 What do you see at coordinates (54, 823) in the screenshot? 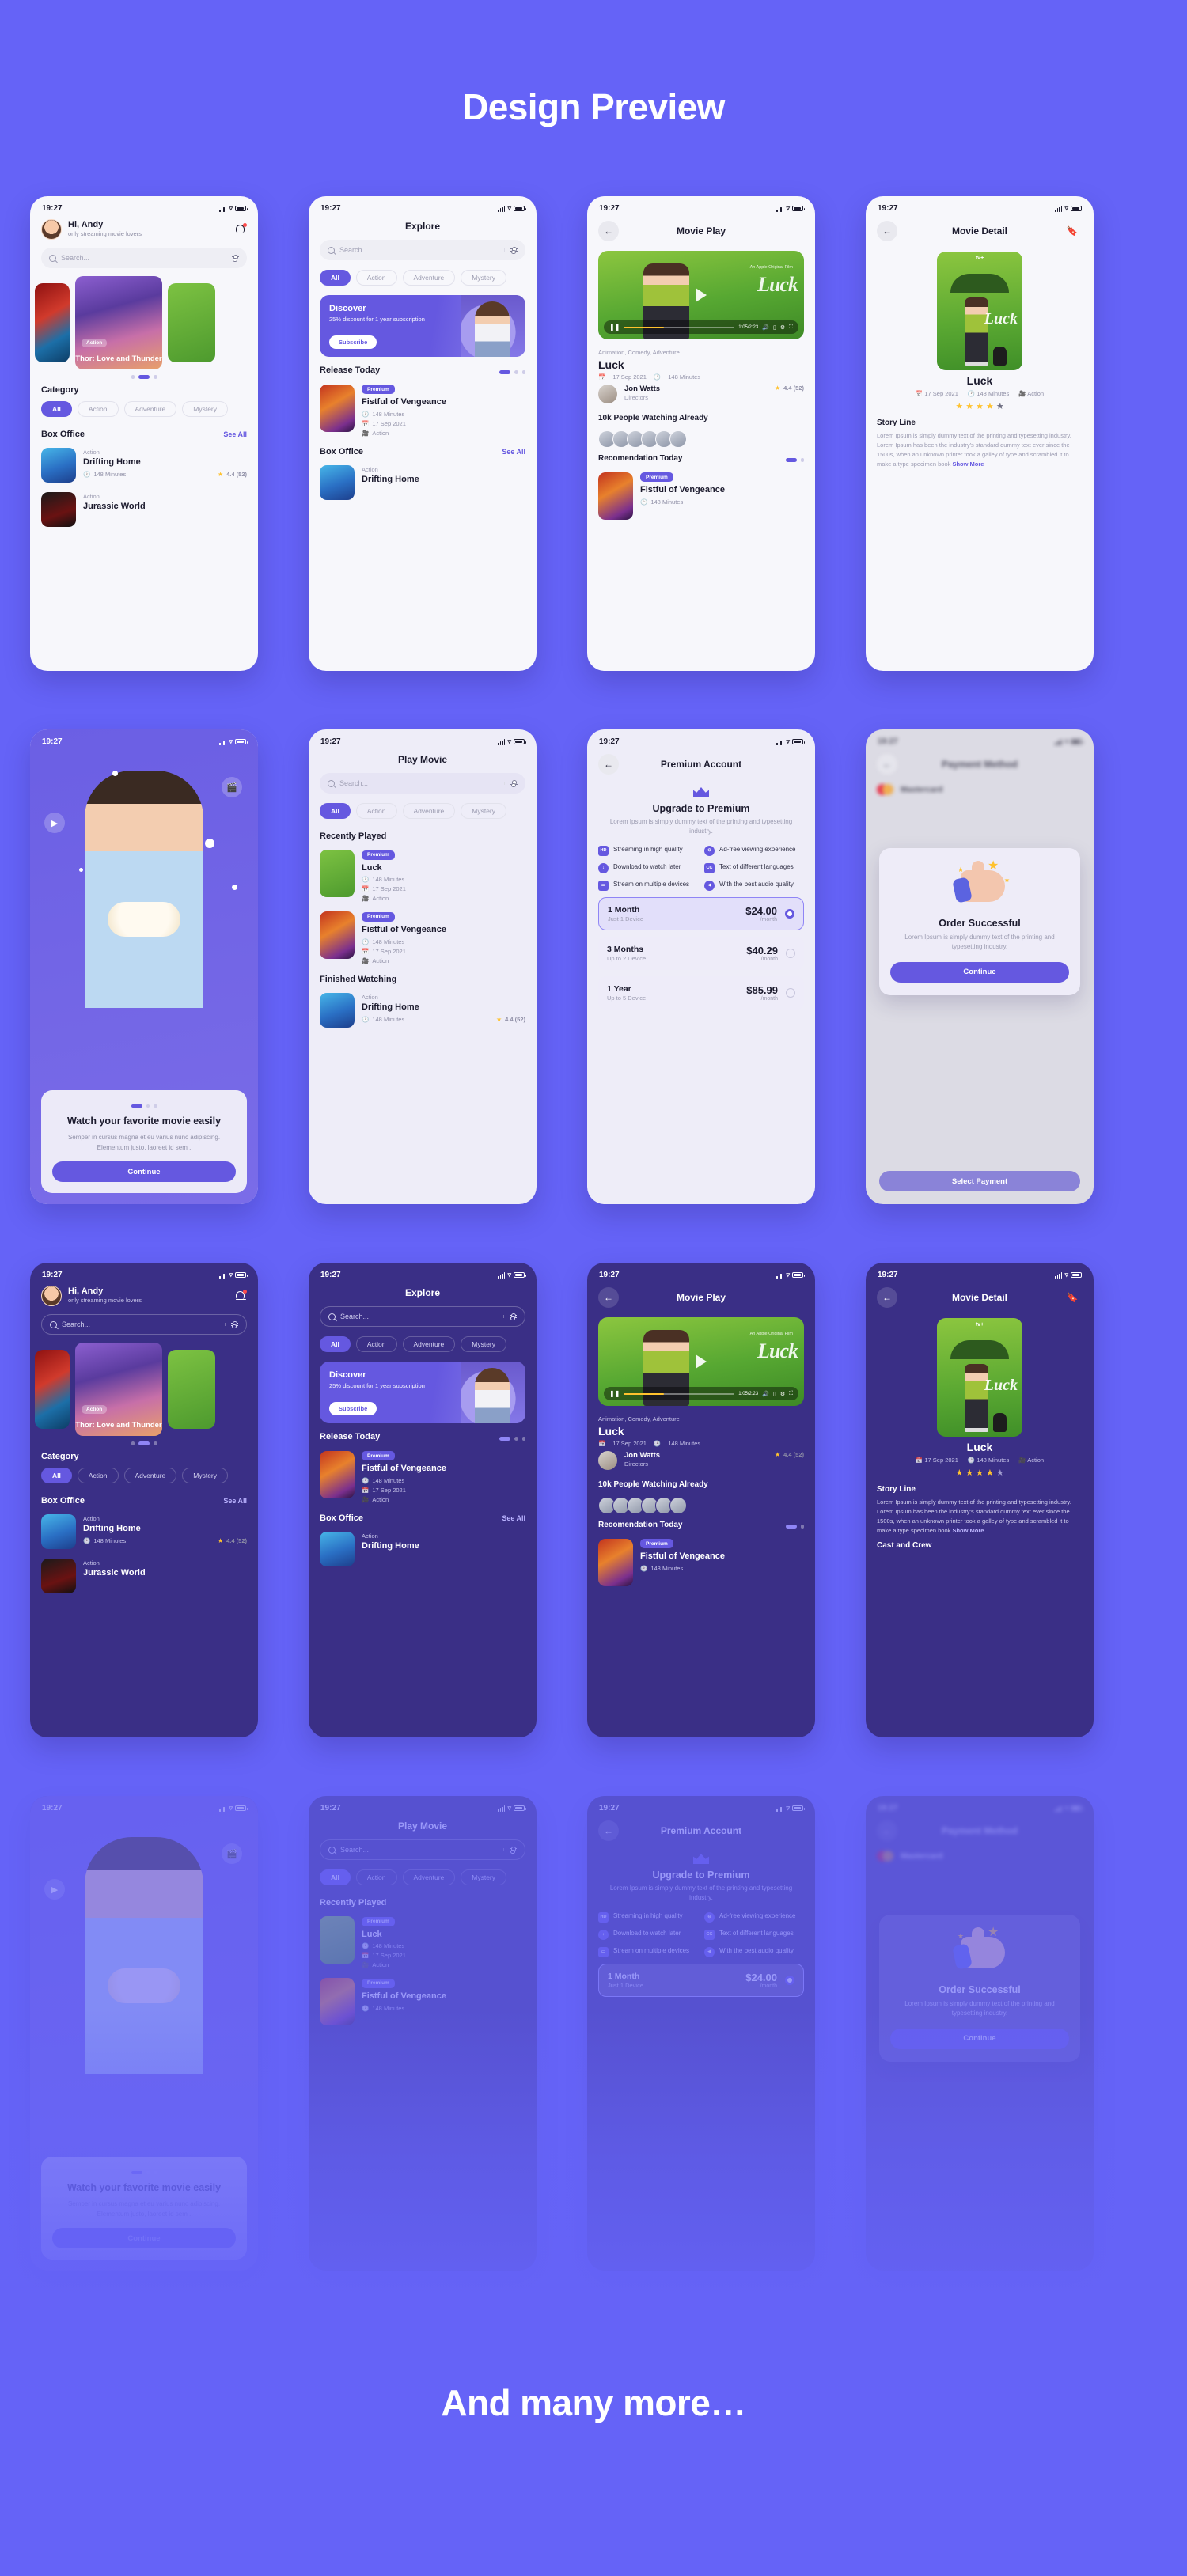
I see `play-circle-icon: ▶` at bounding box center [54, 823].